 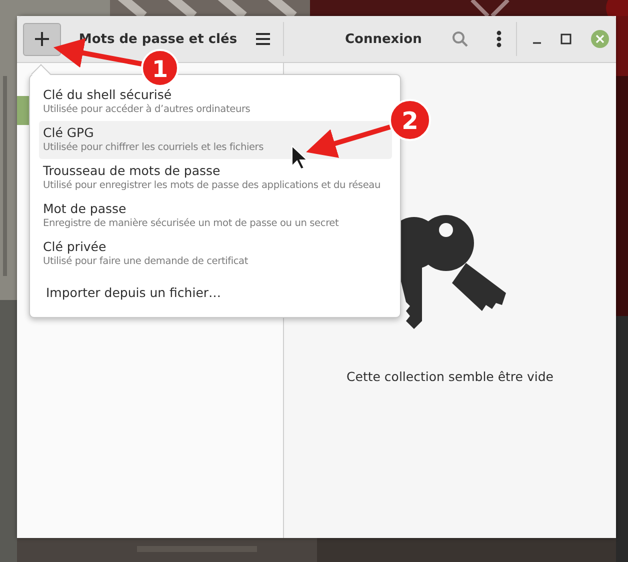 What do you see at coordinates (75, 247) in the screenshot?
I see `menu-item-title: Clé privée` at bounding box center [75, 247].